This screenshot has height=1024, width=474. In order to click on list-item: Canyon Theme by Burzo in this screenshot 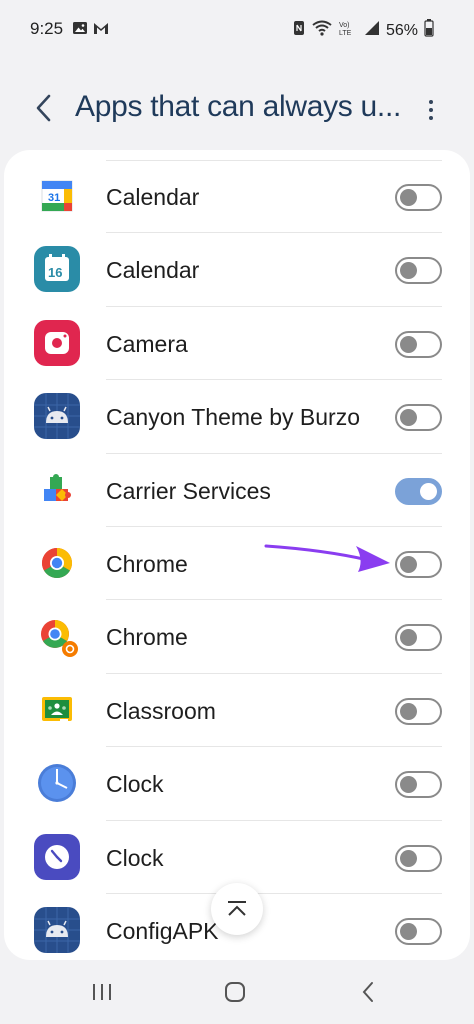, I will do `click(237, 417)`.